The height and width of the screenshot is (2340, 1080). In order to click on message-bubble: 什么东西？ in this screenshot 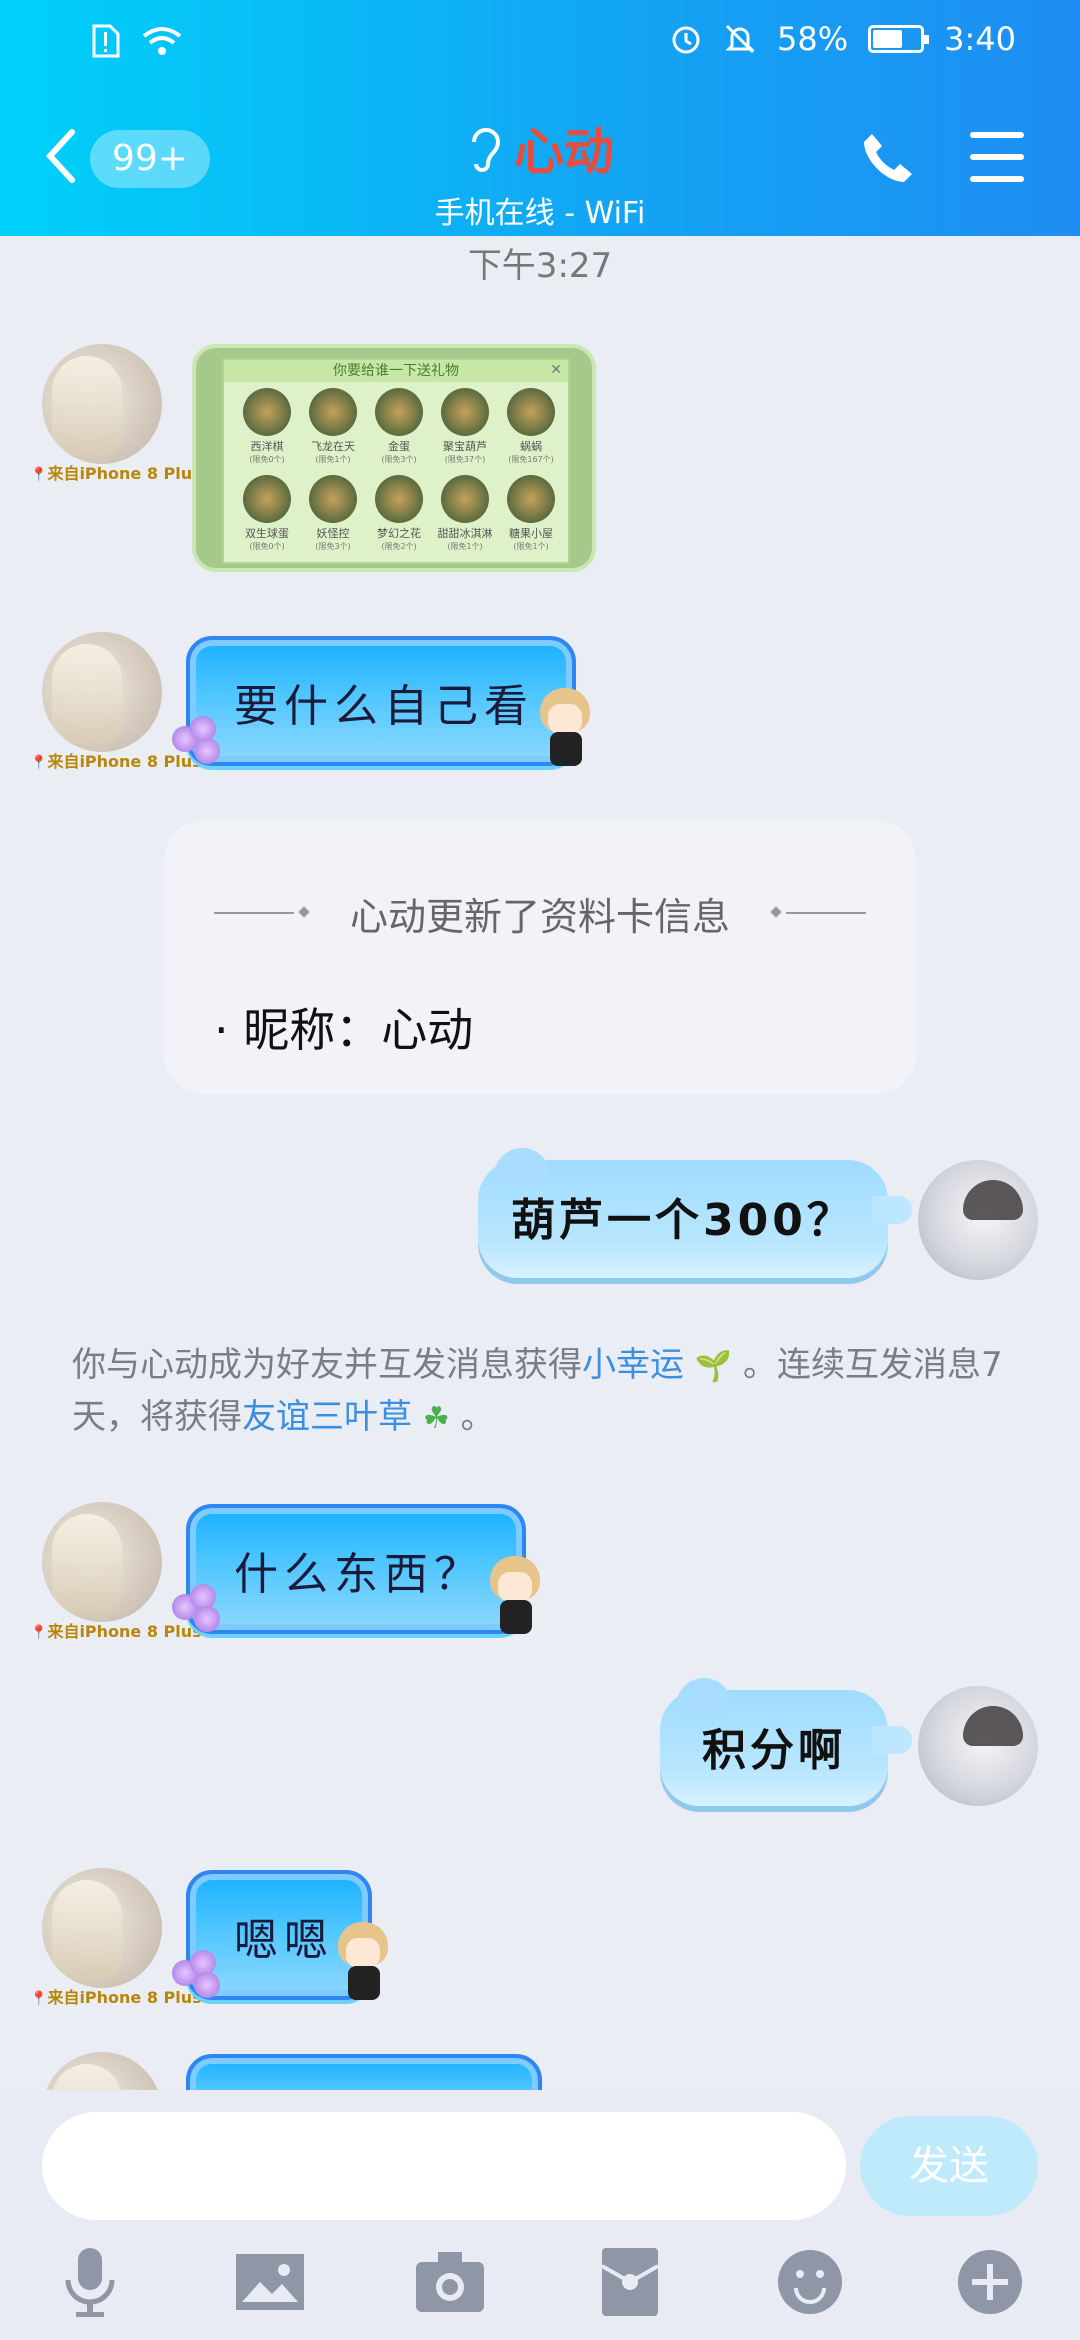, I will do `click(356, 1569)`.